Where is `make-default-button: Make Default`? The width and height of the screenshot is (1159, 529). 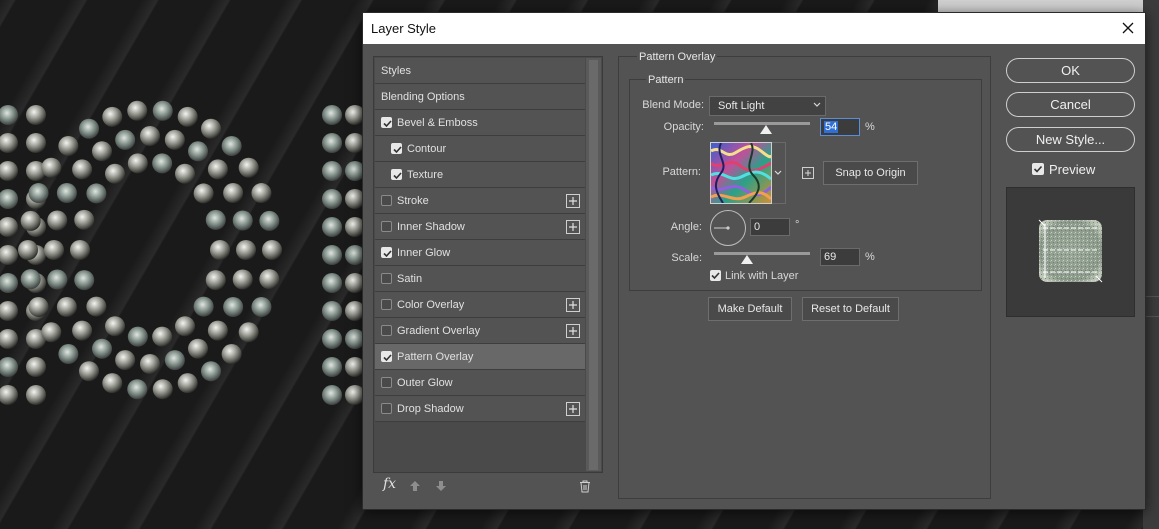
make-default-button: Make Default is located at coordinates (750, 309).